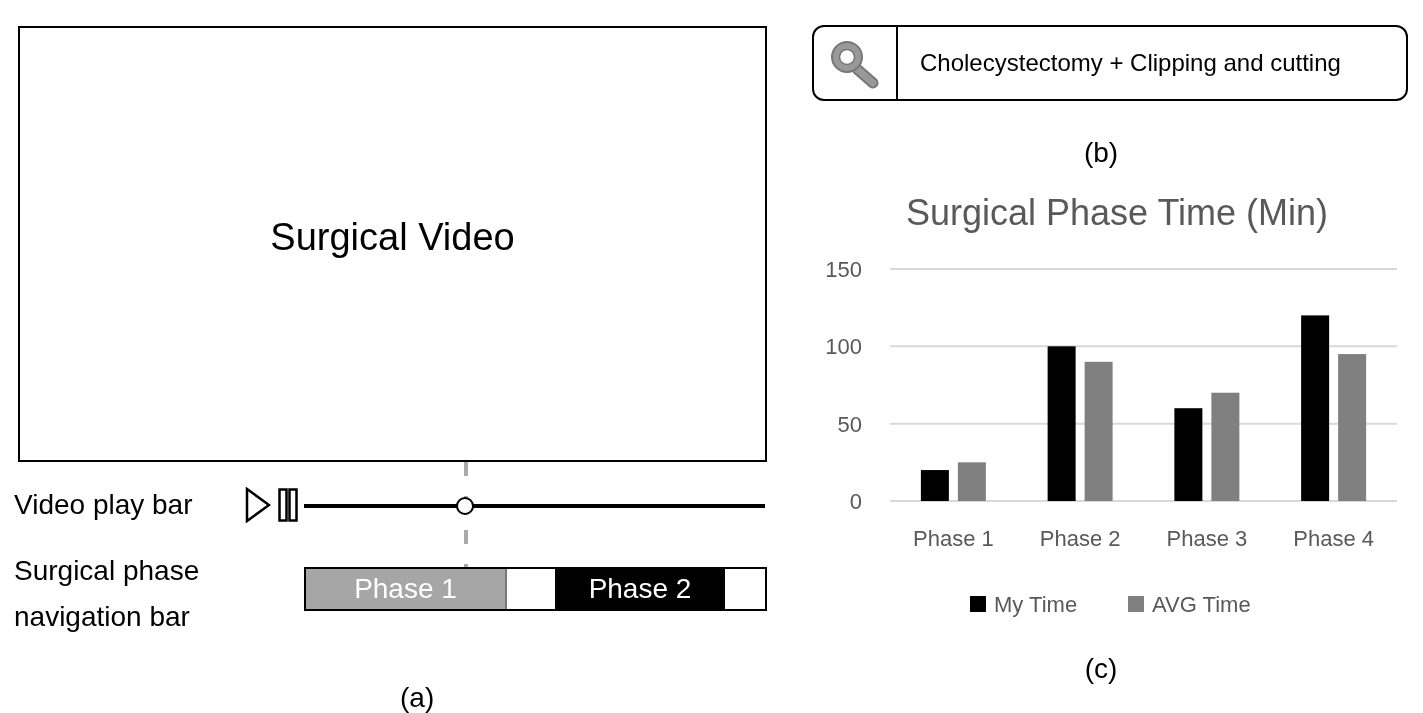 Image resolution: width=1423 pixels, height=713 pixels. What do you see at coordinates (1207, 538) in the screenshot?
I see `category-label: Phase 3` at bounding box center [1207, 538].